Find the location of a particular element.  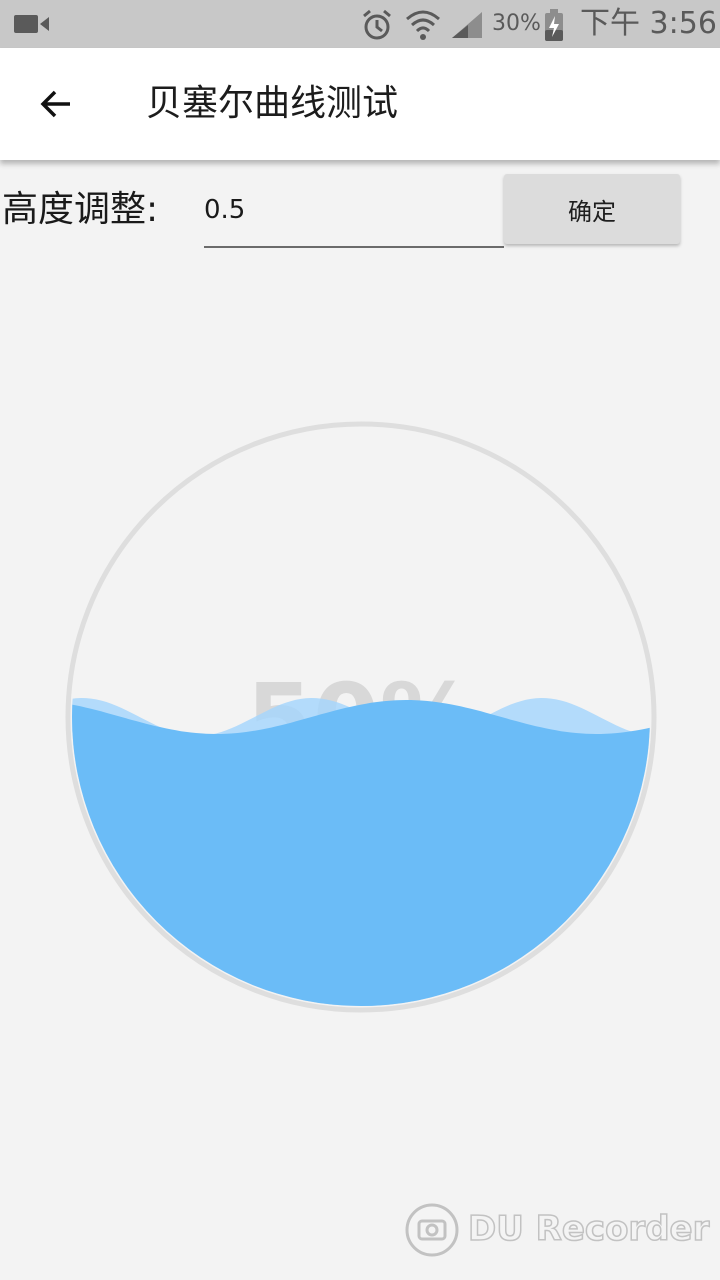

status-bar: 30% 下午 3:56 is located at coordinates (360, 24).